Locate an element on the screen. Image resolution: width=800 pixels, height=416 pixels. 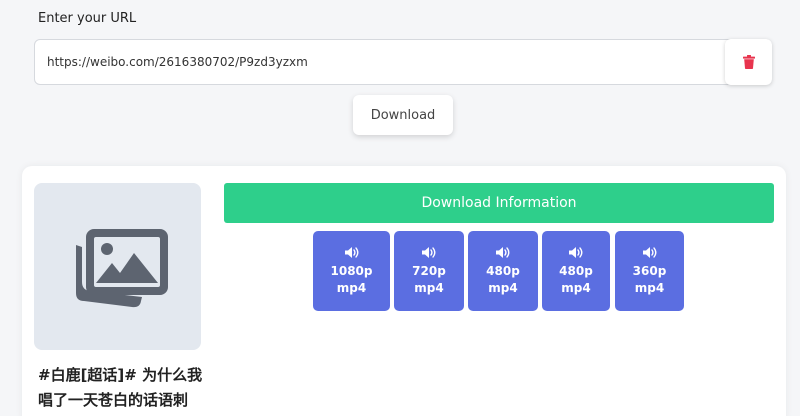
download-button: Download is located at coordinates (403, 115).